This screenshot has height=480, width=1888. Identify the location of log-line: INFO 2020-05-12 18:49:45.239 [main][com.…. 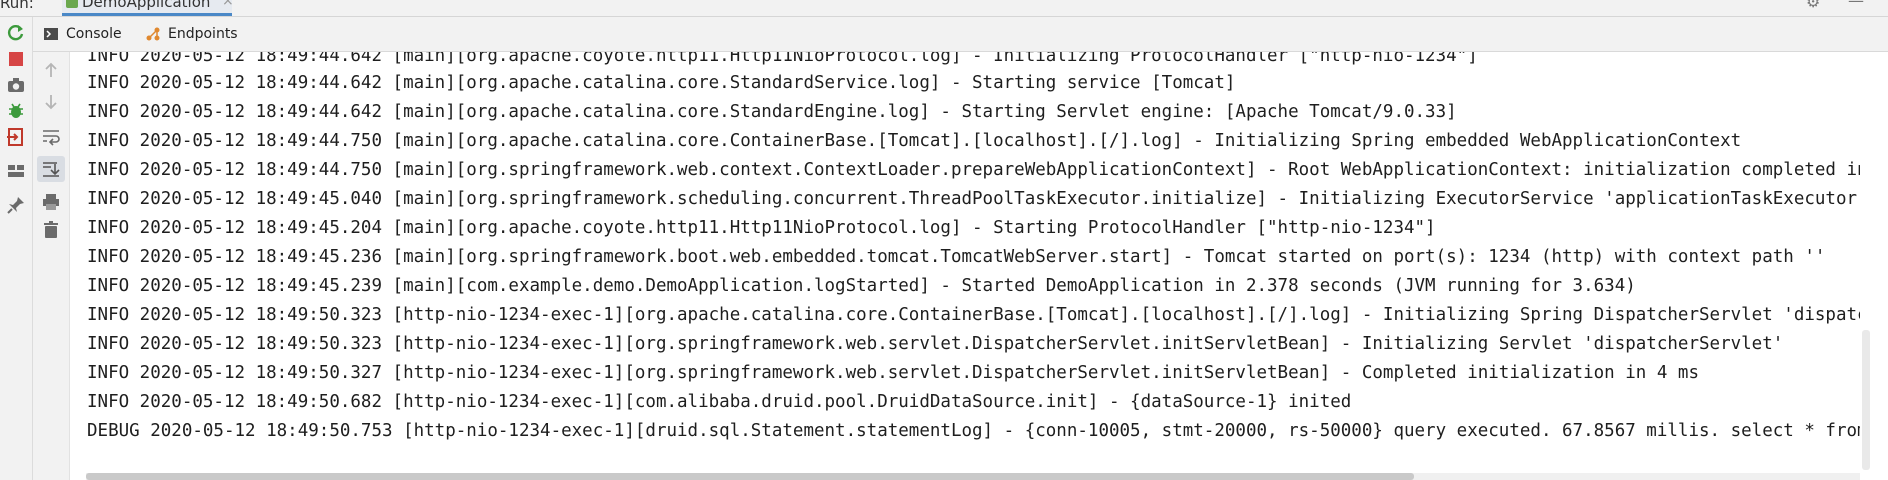
(861, 286).